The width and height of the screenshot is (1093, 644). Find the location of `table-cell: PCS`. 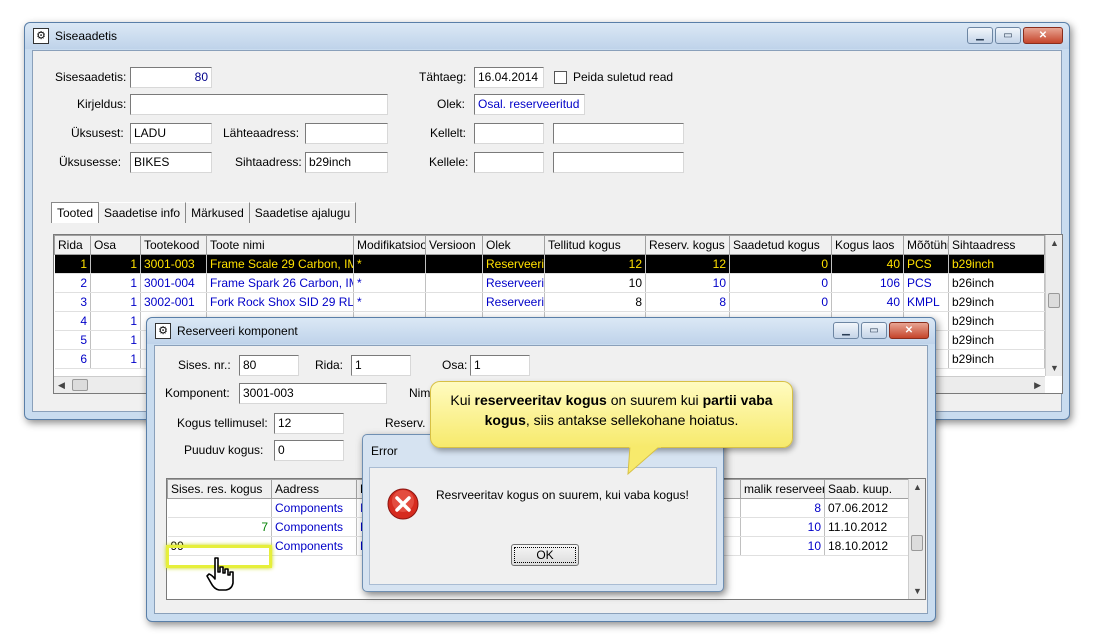

table-cell: PCS is located at coordinates (926, 283).